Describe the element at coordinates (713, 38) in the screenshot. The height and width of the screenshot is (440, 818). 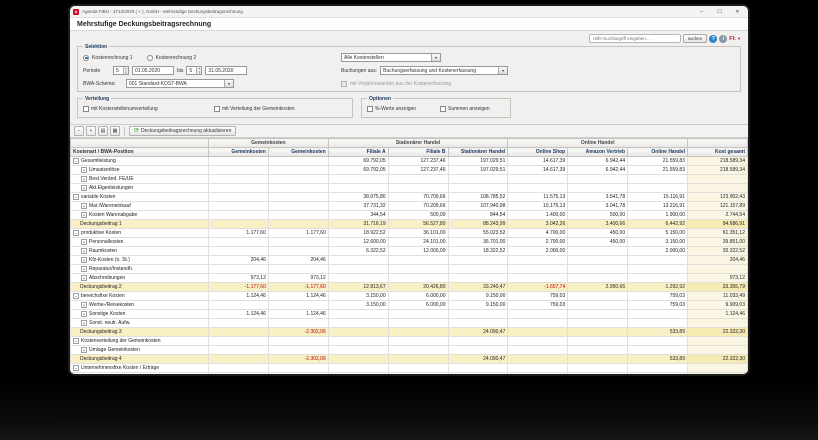
I see `help-icon: ?` at that location.